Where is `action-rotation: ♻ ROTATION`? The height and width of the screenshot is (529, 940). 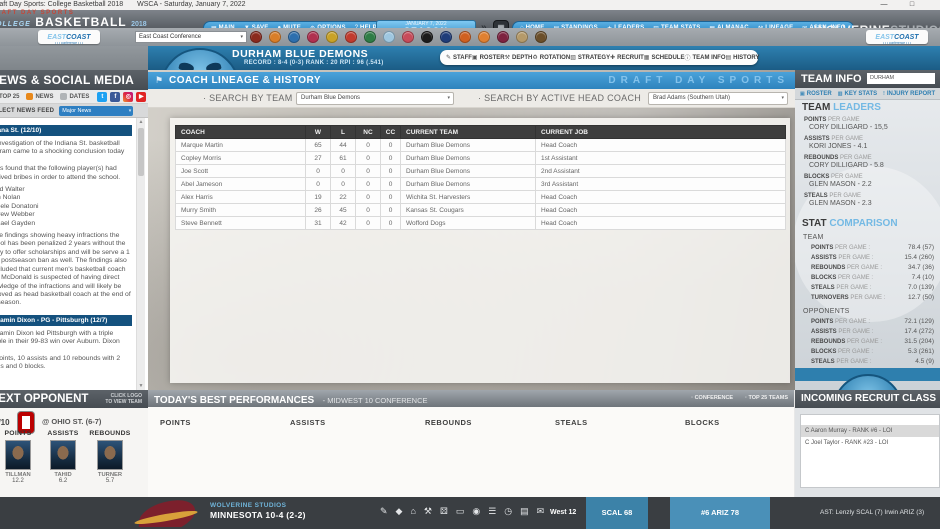 action-rotation: ♻ ROTATION is located at coordinates (551, 58).